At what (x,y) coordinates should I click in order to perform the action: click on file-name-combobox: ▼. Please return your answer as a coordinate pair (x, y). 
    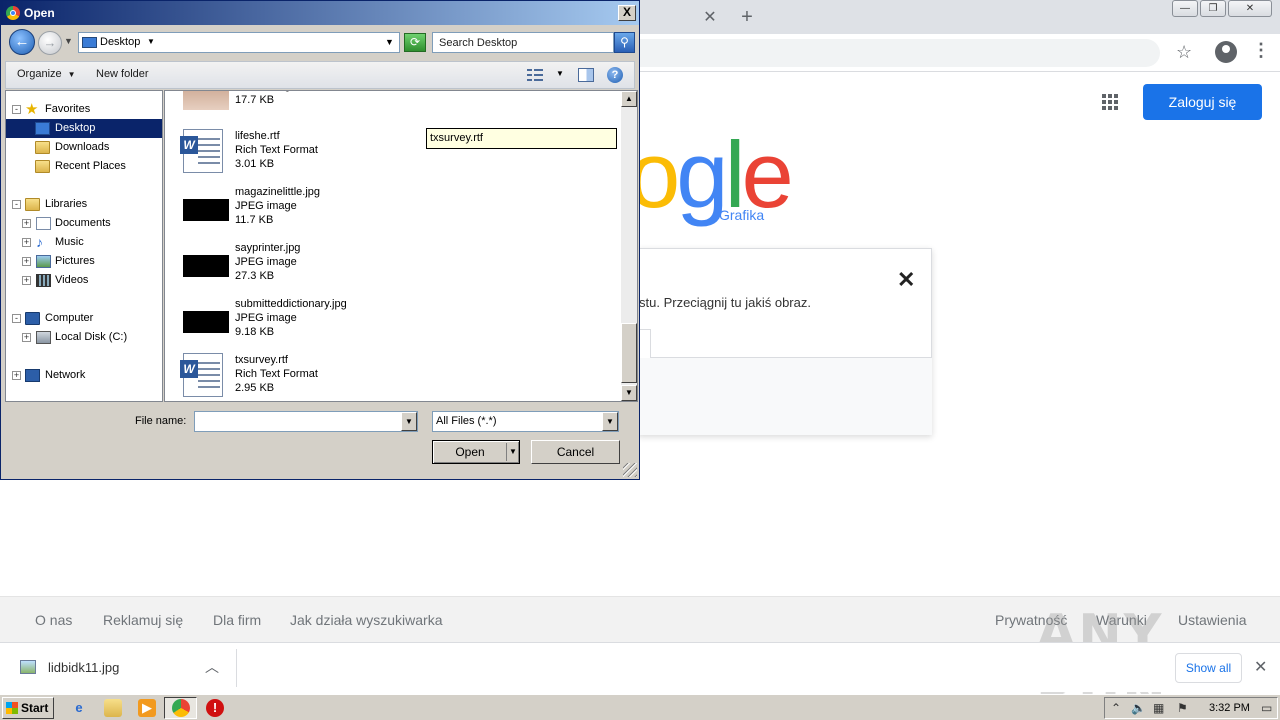
    Looking at the image, I should click on (306, 421).